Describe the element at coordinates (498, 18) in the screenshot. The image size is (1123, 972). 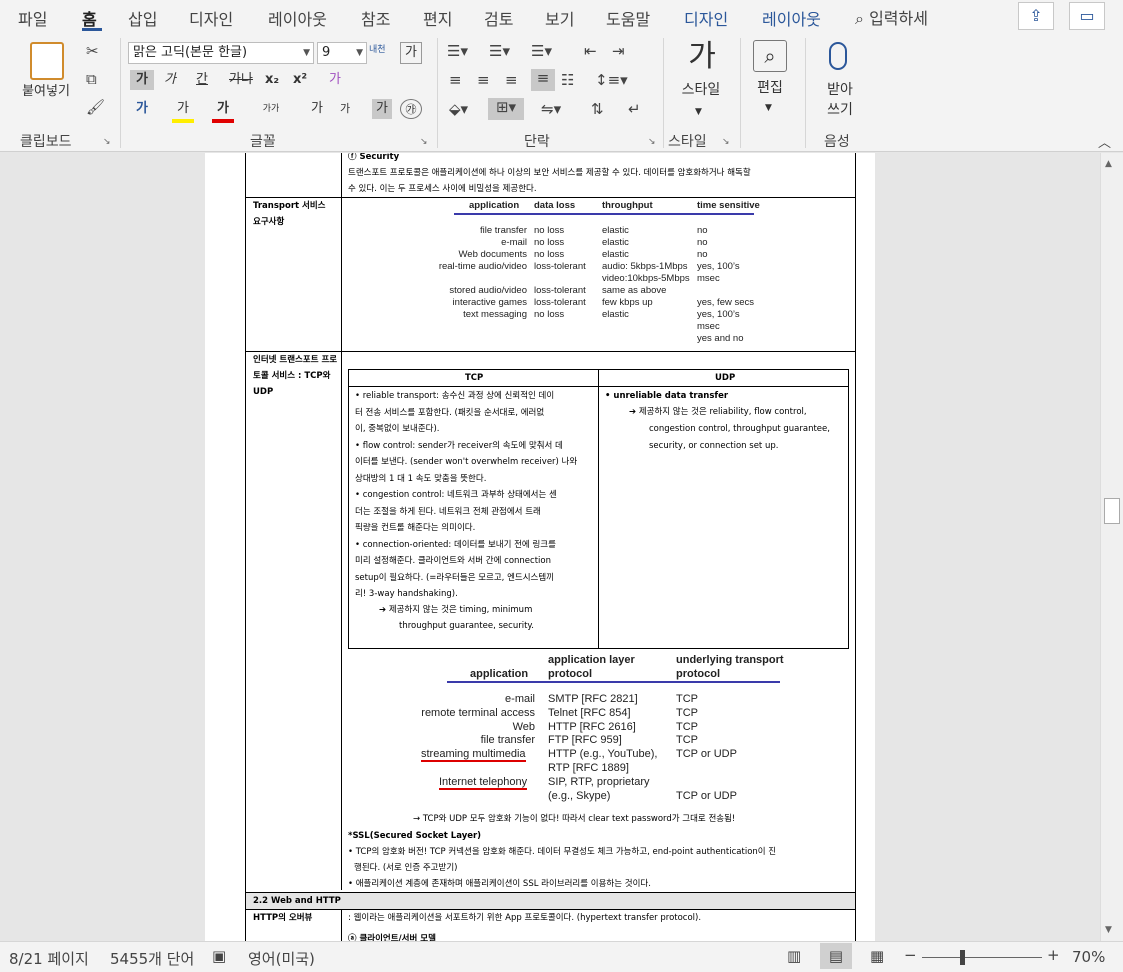
I see `tab-review: 검토` at that location.